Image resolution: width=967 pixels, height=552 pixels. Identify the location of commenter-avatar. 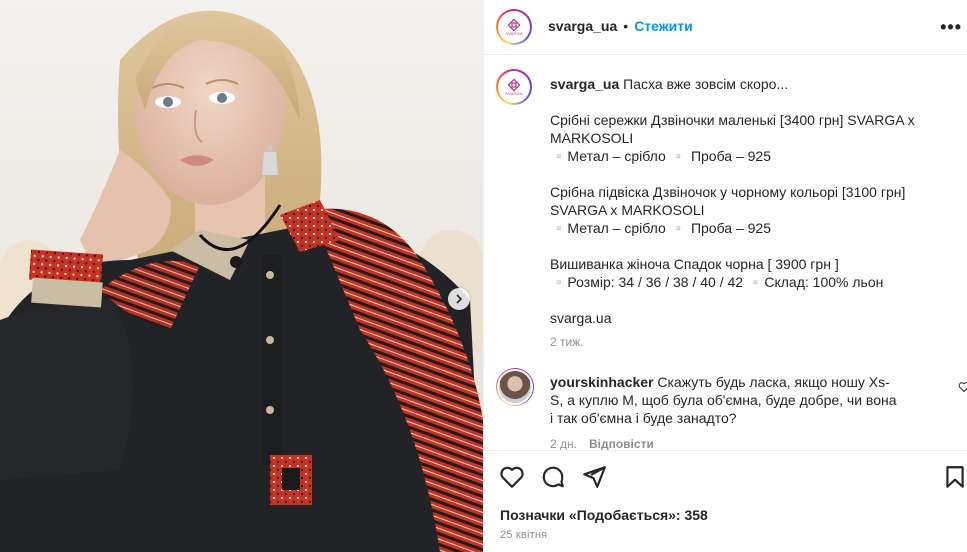
(515, 387).